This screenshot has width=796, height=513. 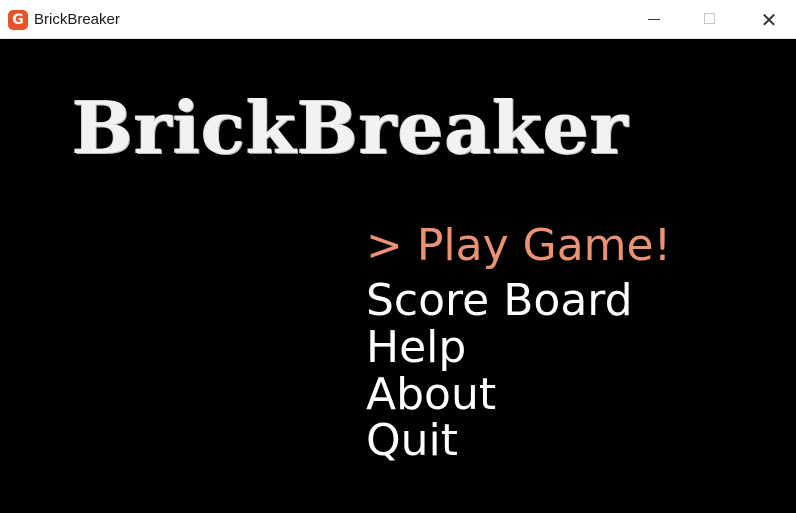 What do you see at coordinates (518, 246) in the screenshot?
I see `menu-item-play-game: > Play Game!` at bounding box center [518, 246].